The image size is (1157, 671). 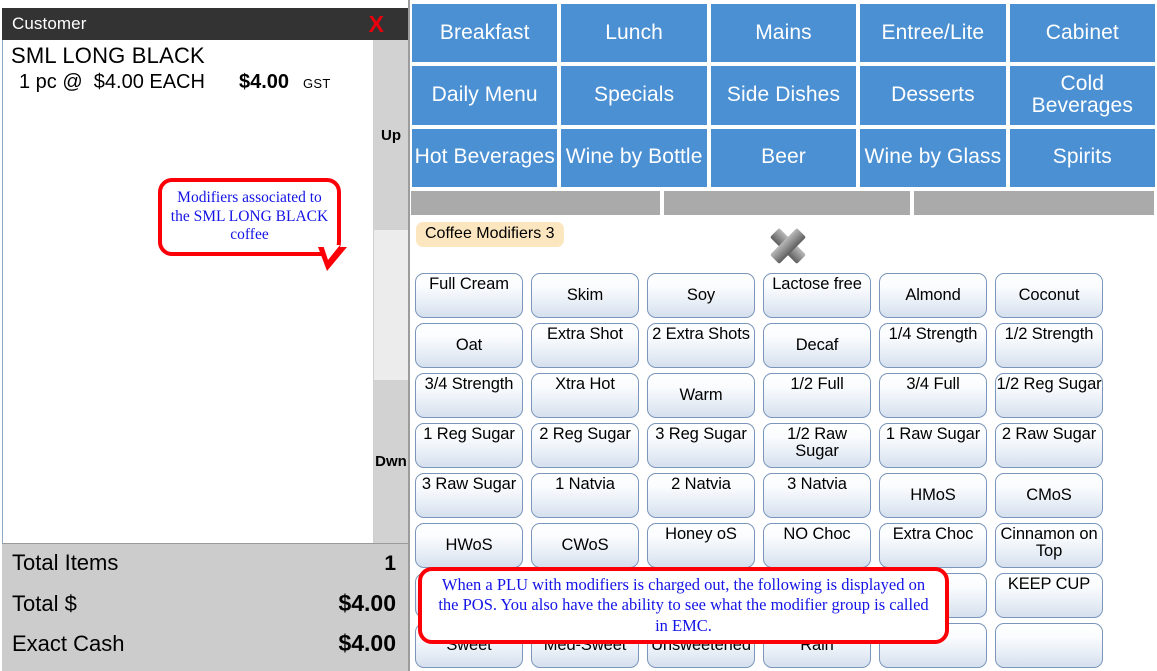 I want to click on category-button: Daily Menu, so click(x=485, y=95).